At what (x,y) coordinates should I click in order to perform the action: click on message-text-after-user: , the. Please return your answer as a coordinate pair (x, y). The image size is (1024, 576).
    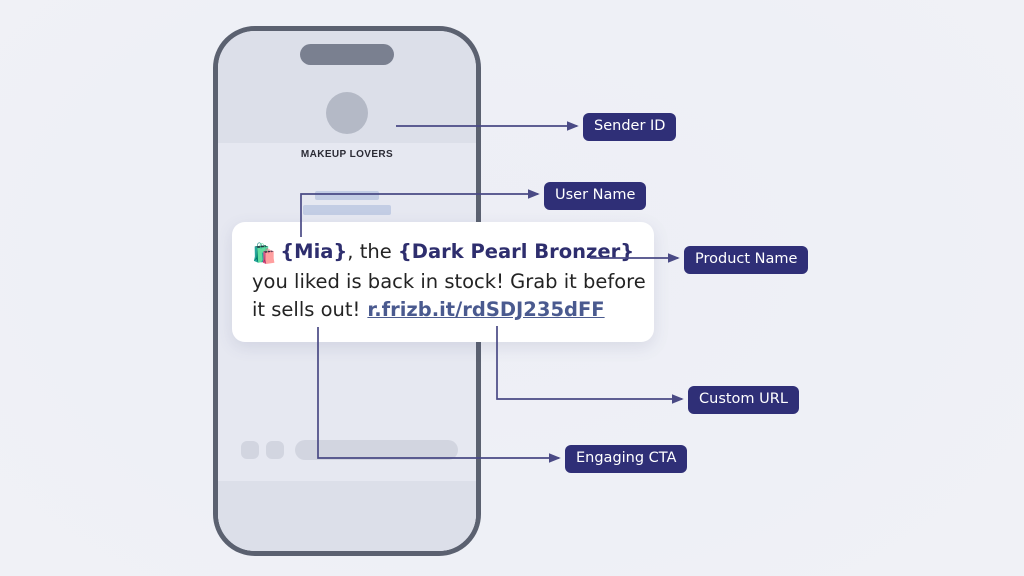
    Looking at the image, I should click on (372, 251).